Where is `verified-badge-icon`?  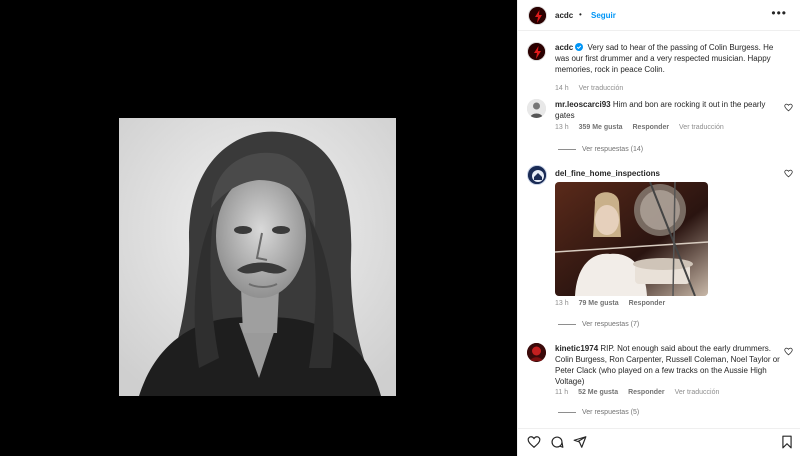
verified-badge-icon is located at coordinates (579, 47).